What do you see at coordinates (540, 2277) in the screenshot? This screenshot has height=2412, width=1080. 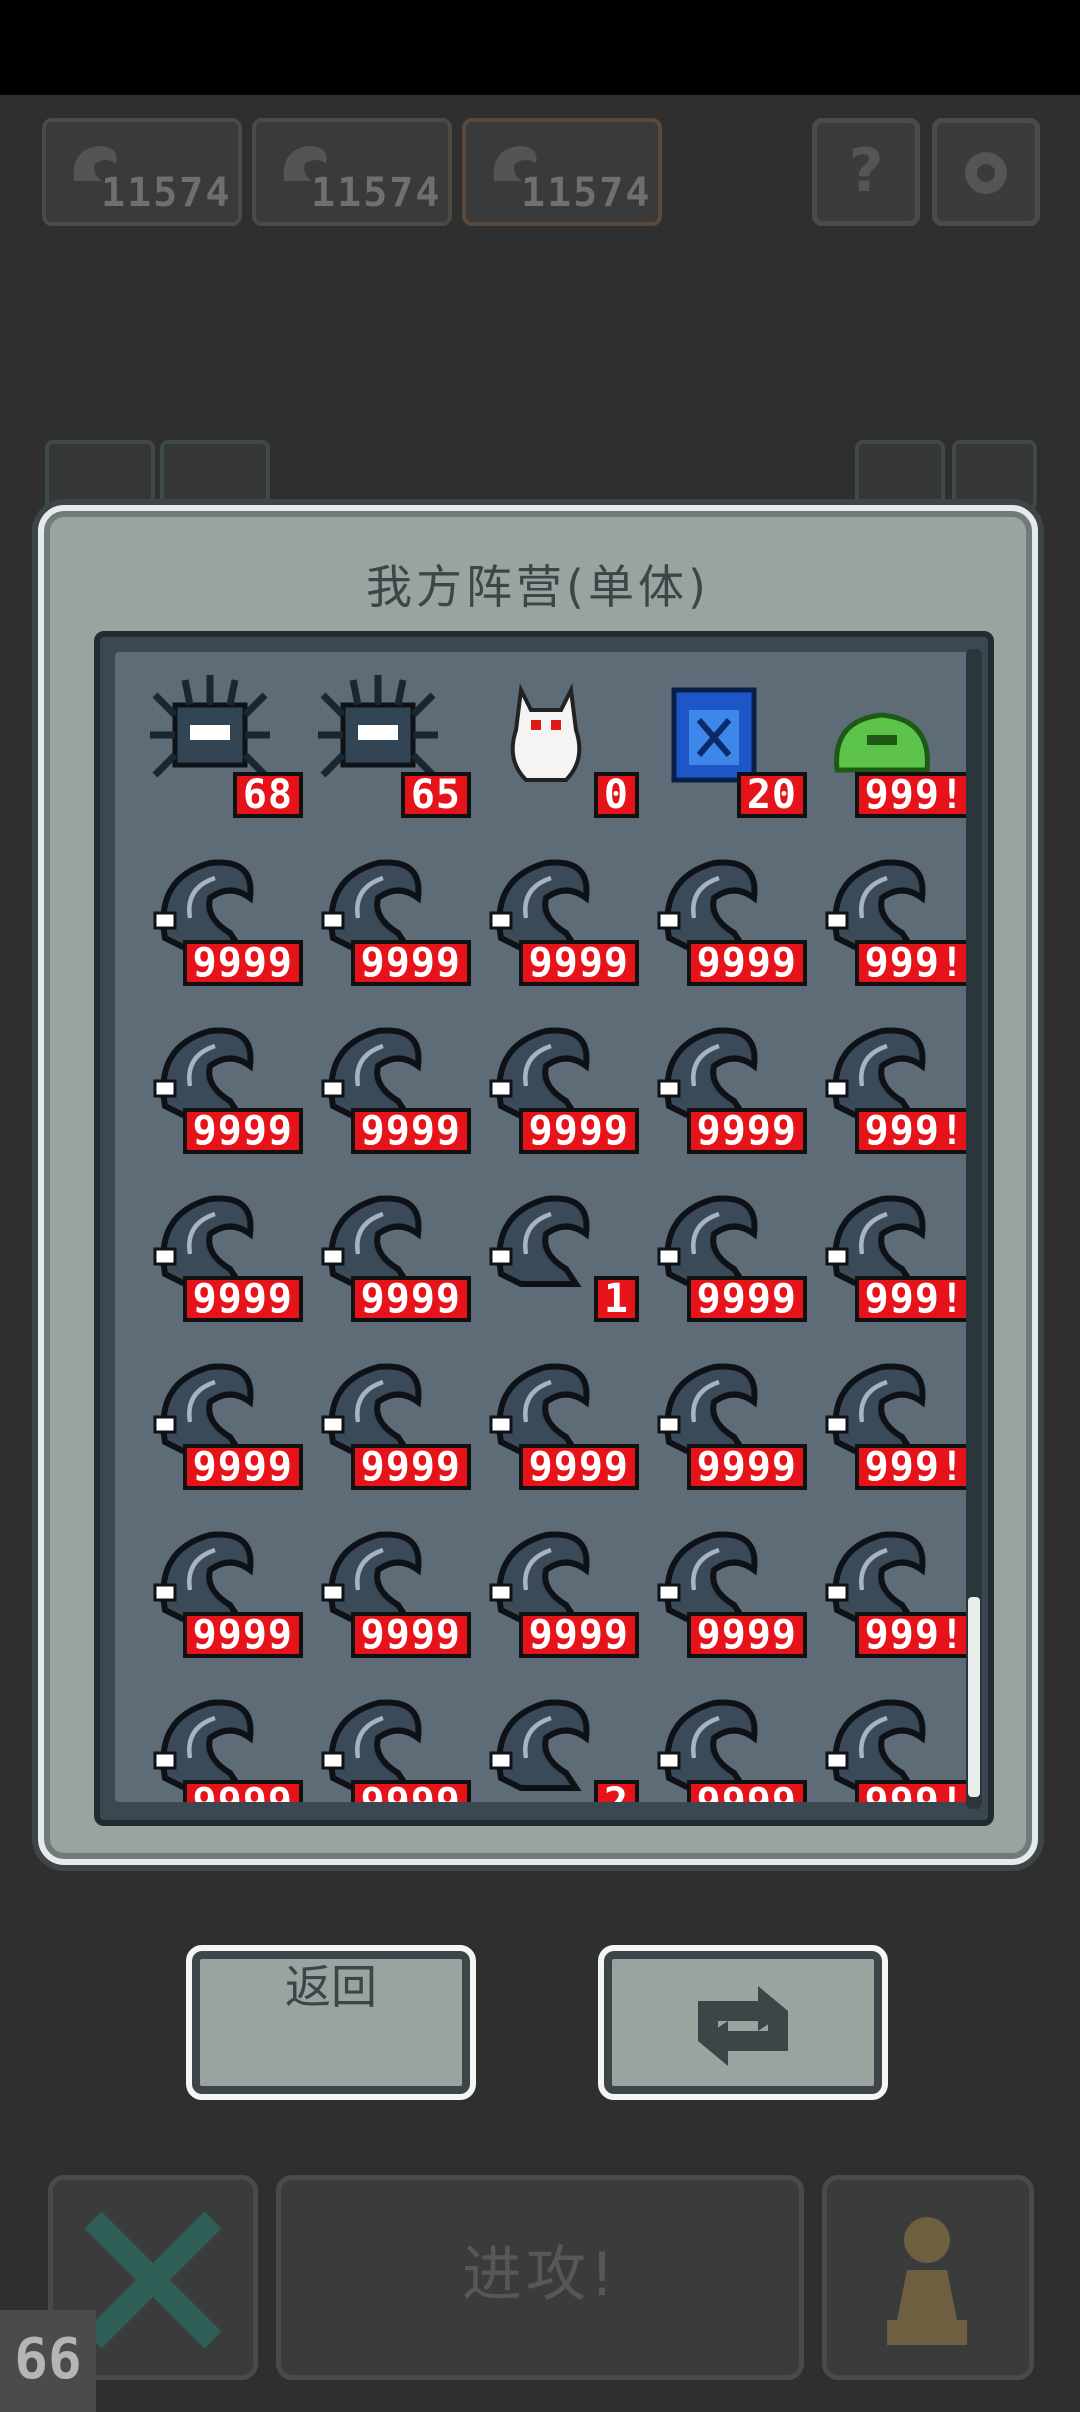 I see `attack-button: 进攻!` at bounding box center [540, 2277].